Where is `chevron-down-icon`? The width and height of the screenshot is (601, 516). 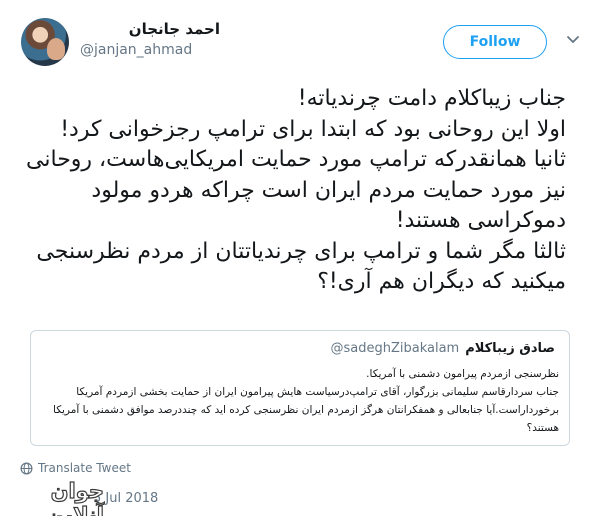
chevron-down-icon is located at coordinates (573, 39).